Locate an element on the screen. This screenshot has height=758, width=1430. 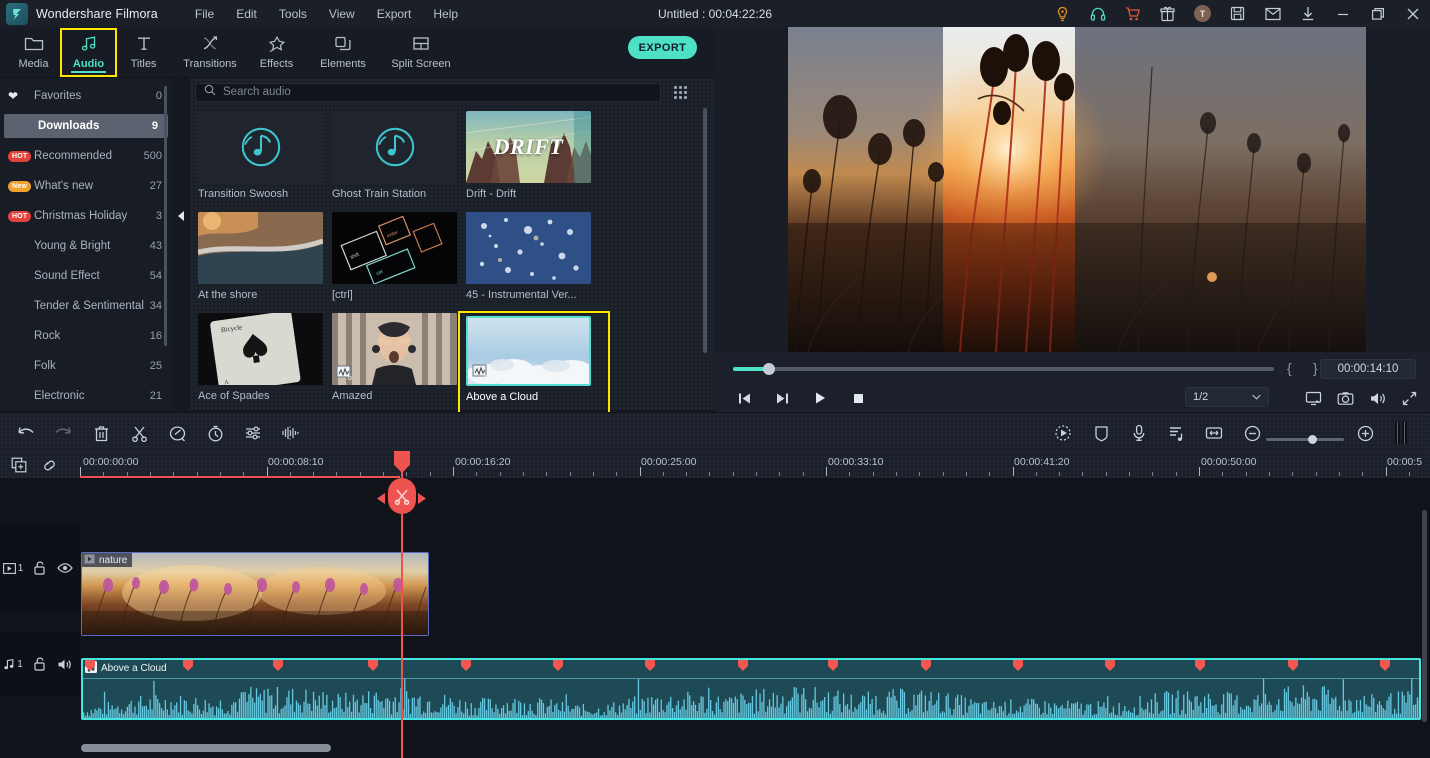
fit-timeline-icon is located at coordinates (1214, 433).